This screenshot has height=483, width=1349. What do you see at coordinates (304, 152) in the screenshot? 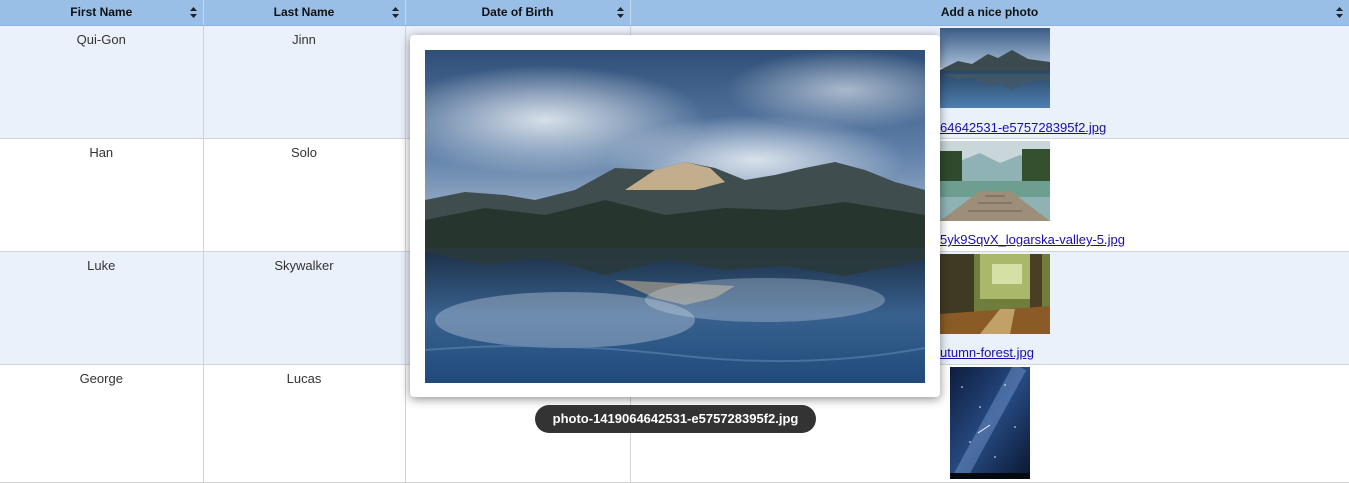
I see `cell-text: Solo` at bounding box center [304, 152].